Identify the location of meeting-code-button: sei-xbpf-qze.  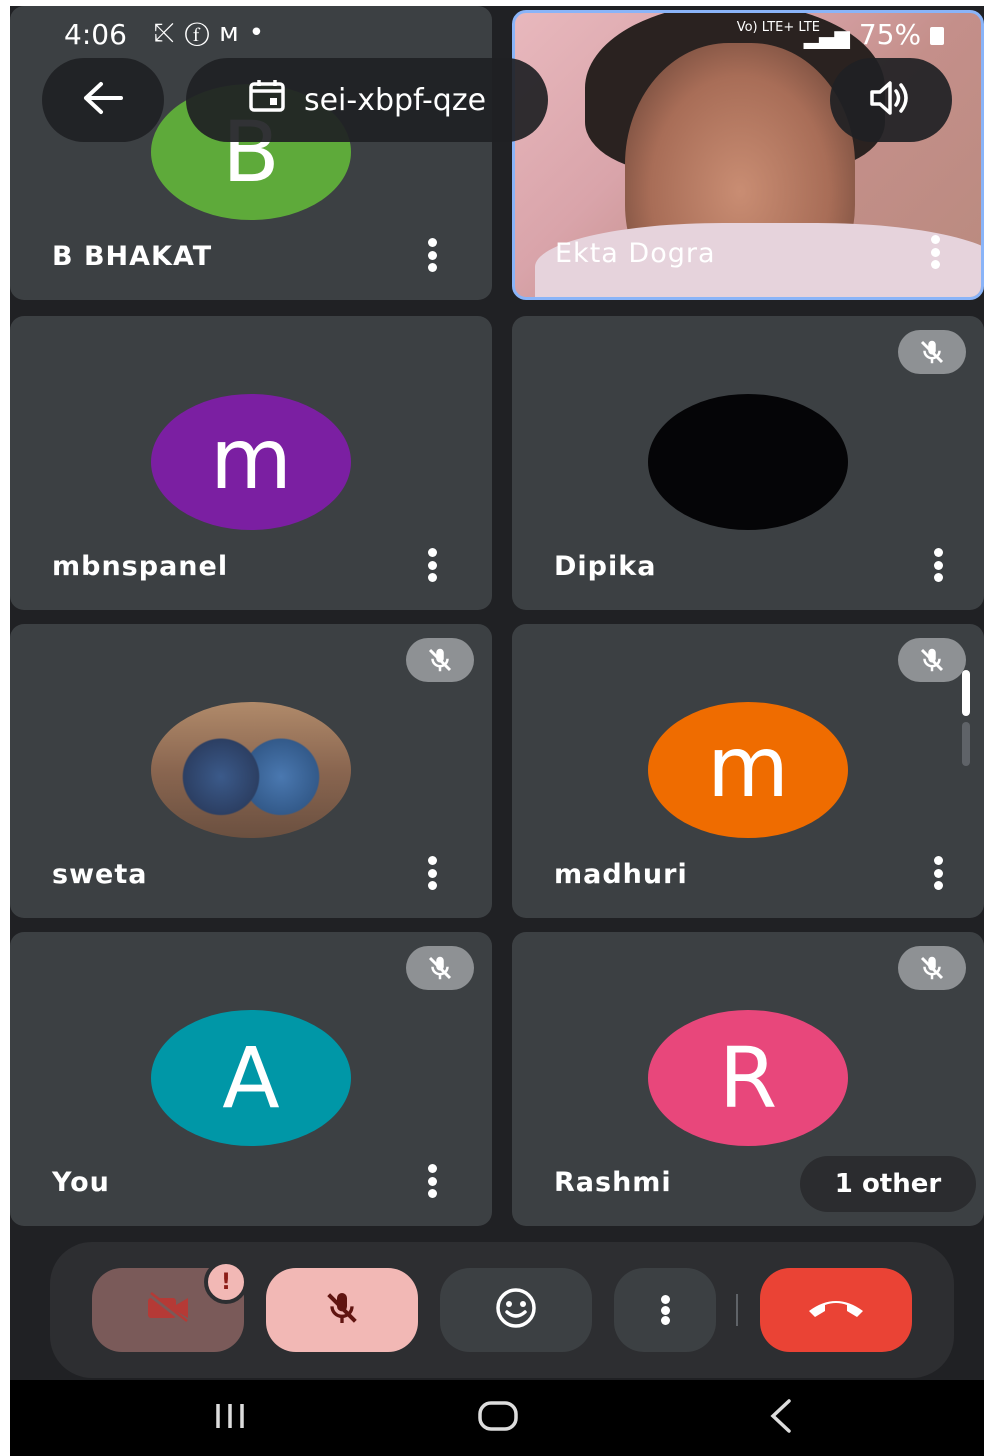
(367, 100).